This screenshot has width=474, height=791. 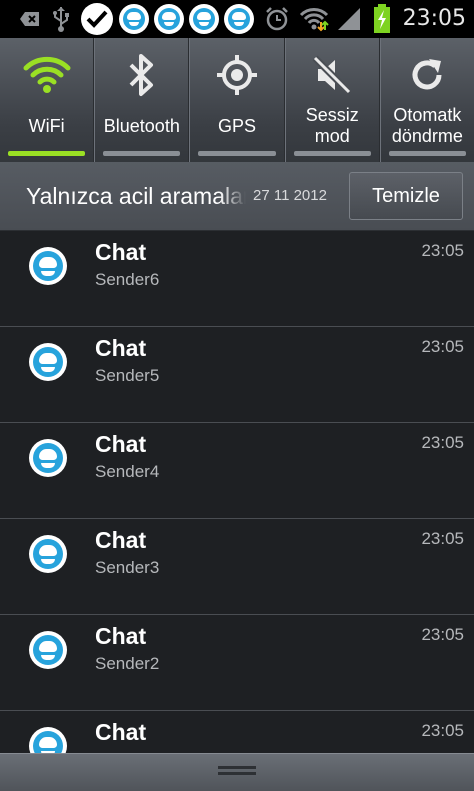 What do you see at coordinates (382, 19) in the screenshot?
I see `battery-charging-icon` at bounding box center [382, 19].